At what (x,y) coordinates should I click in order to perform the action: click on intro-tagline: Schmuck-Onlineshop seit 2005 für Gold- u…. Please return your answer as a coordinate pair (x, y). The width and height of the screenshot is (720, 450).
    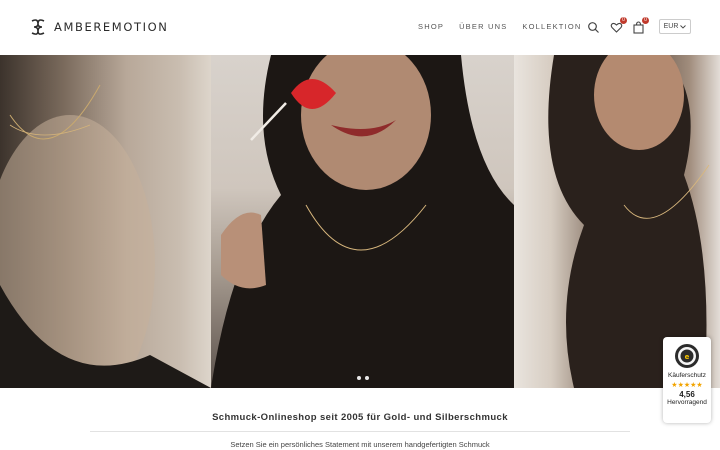
    Looking at the image, I should click on (360, 417).